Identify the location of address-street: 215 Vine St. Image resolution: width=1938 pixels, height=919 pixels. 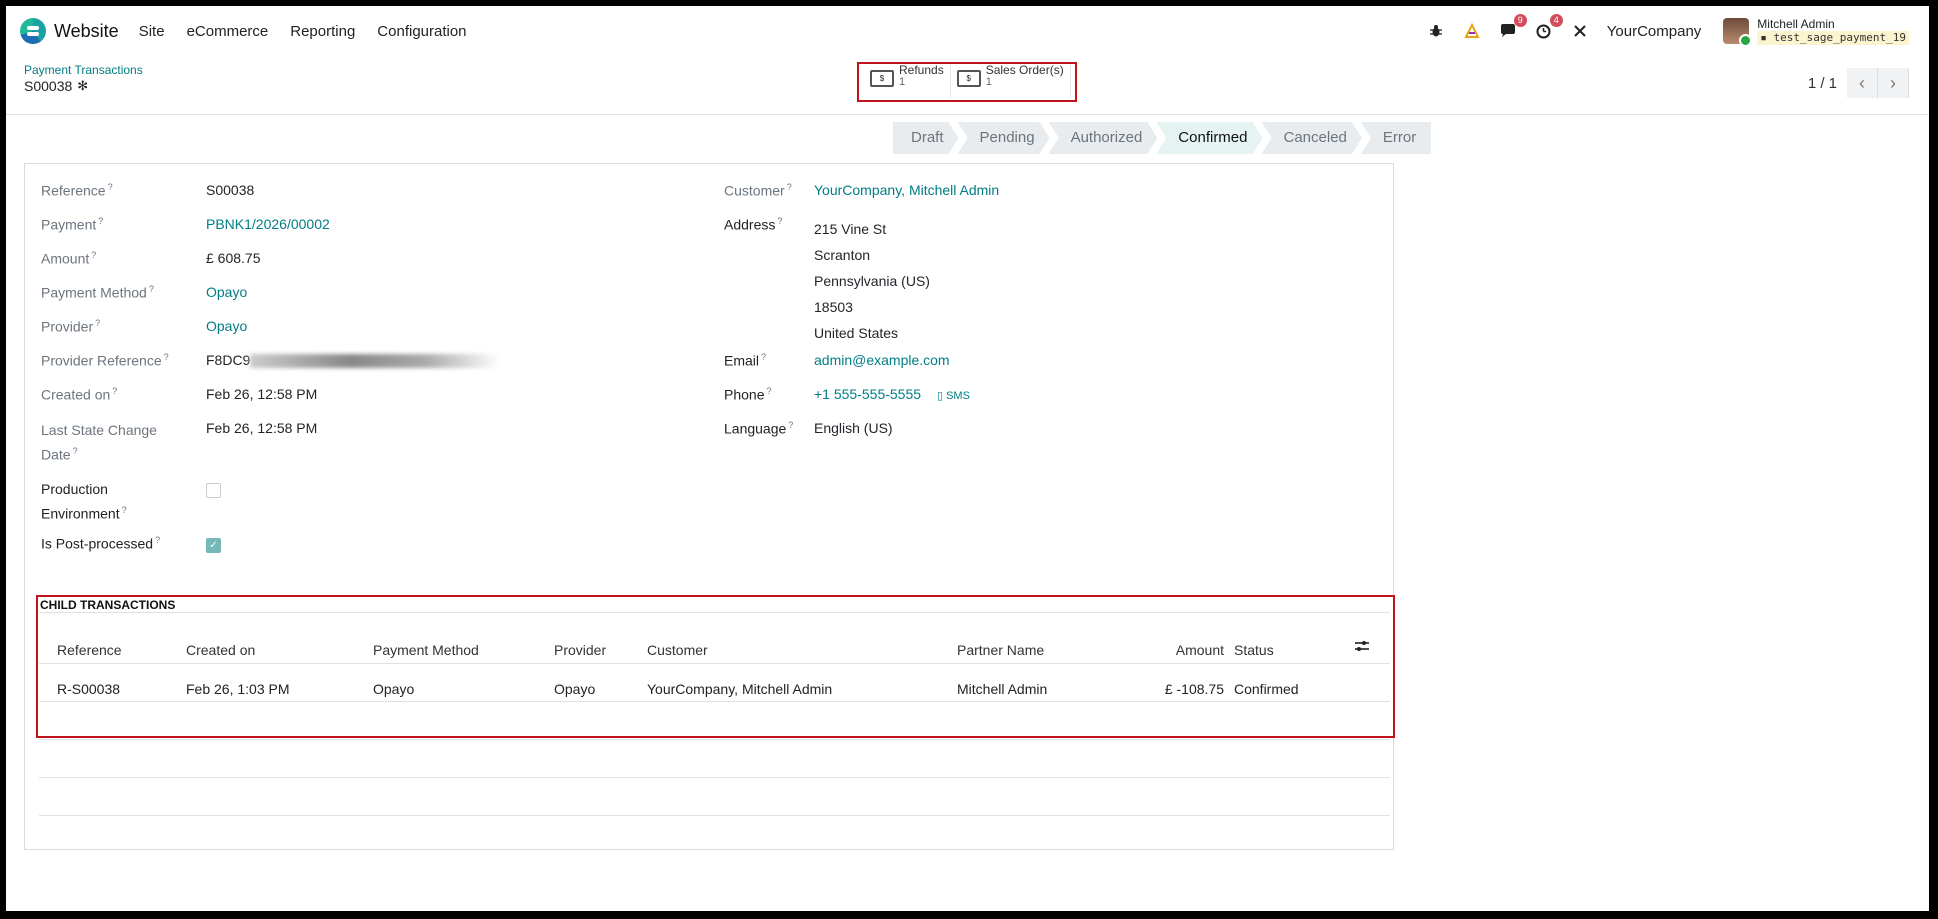
(850, 229).